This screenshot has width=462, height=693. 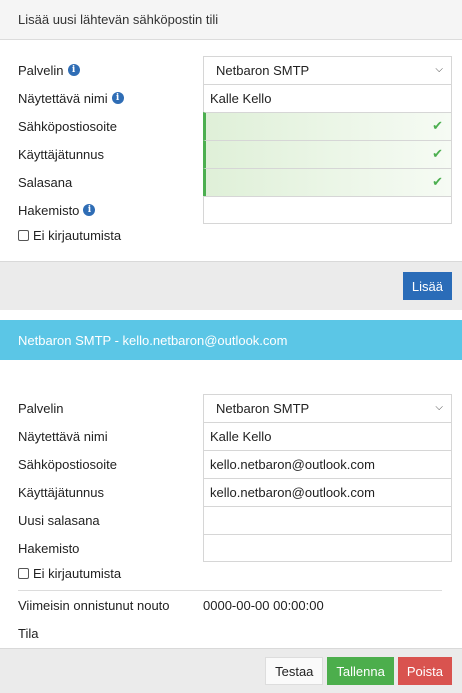 I want to click on account-server-row: Palvelin Netbaron SMTP ⌵, so click(x=235, y=408).